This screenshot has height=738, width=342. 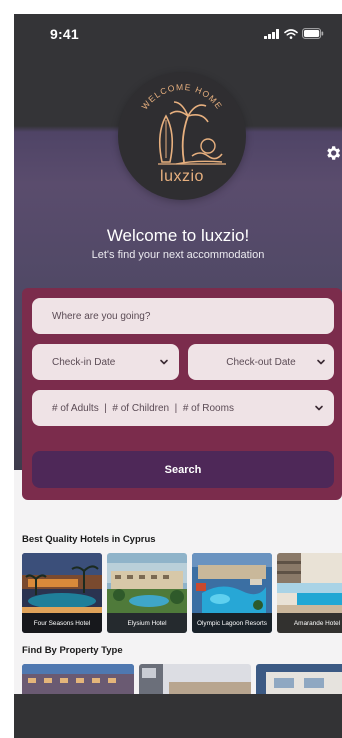 What do you see at coordinates (178, 716) in the screenshot?
I see `bottom-navigation-bar` at bounding box center [178, 716].